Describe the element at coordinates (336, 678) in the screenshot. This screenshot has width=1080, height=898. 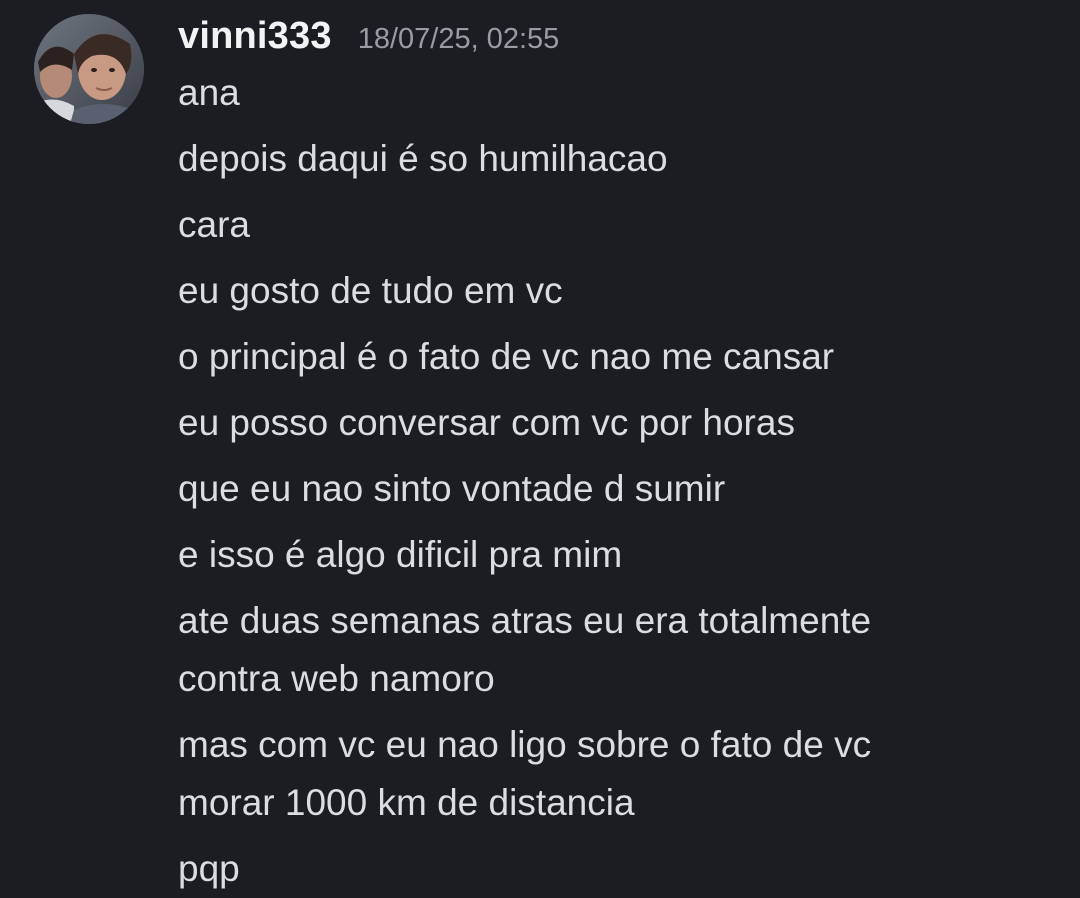
I see `message-text-line: contra web namoro` at that location.